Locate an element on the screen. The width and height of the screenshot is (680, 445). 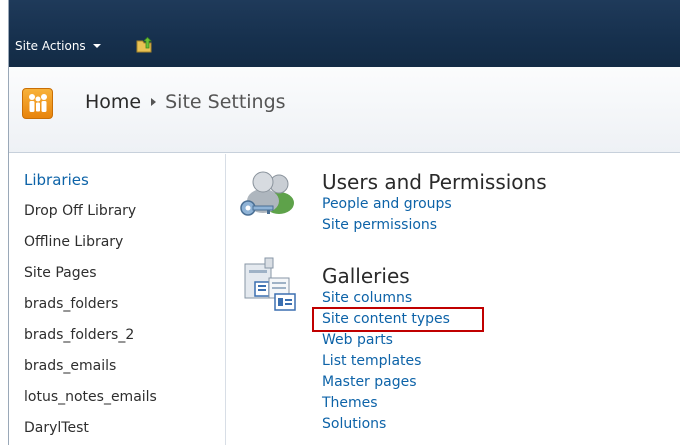
highlight-box is located at coordinates (398, 319).